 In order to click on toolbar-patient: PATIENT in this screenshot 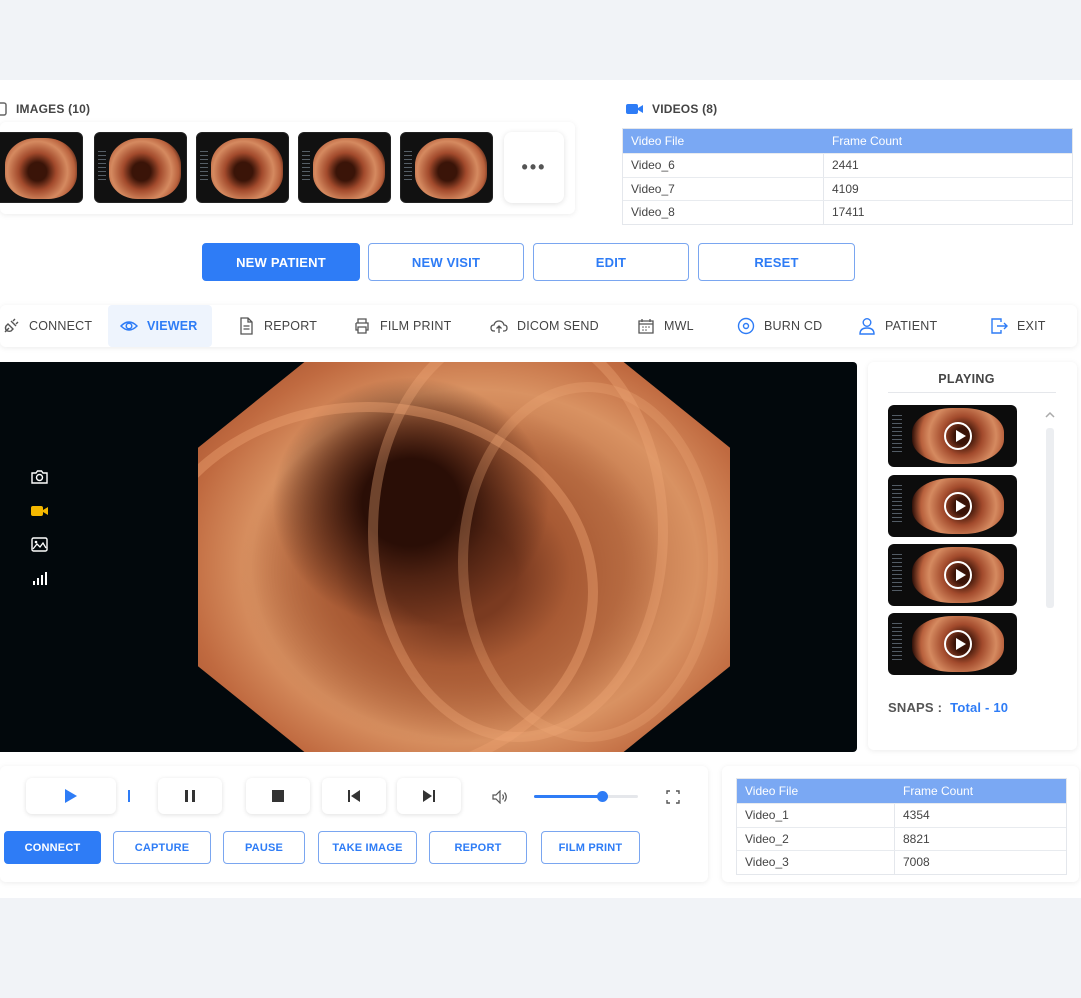, I will do `click(897, 326)`.